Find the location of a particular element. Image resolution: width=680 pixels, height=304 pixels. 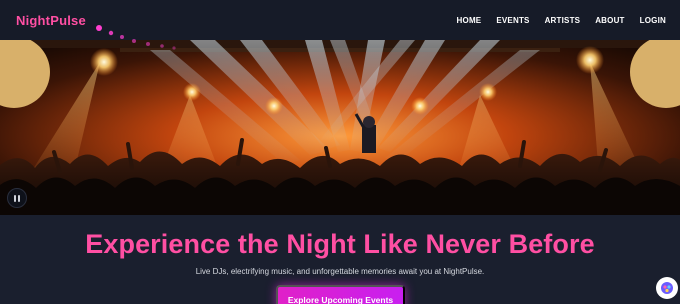

nav-login-link: LOGIN is located at coordinates (653, 20).